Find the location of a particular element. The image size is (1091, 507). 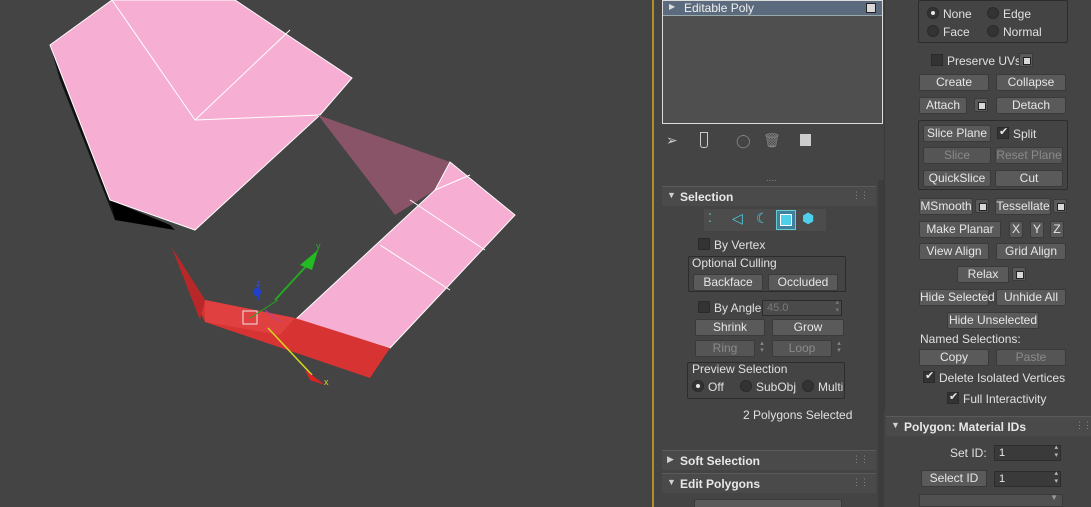

collapse-button: Collapse is located at coordinates (1031, 82).